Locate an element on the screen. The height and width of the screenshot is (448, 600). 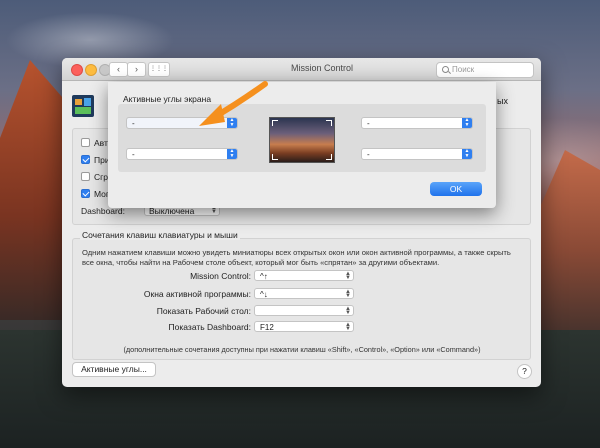
annotation-arrow-icon is located at coordinates (233, 103).